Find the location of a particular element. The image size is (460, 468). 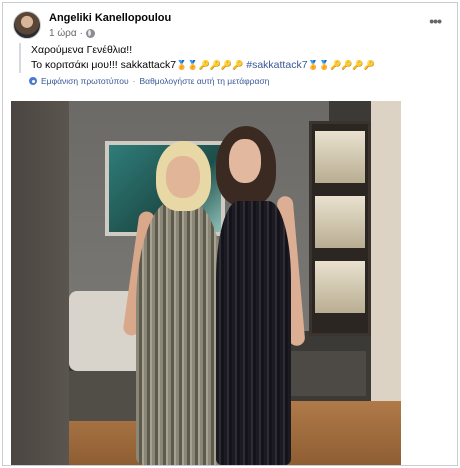

post-line-2-text: Το κοριτσάκι μου!!! sakkattack7 is located at coordinates (104, 65).